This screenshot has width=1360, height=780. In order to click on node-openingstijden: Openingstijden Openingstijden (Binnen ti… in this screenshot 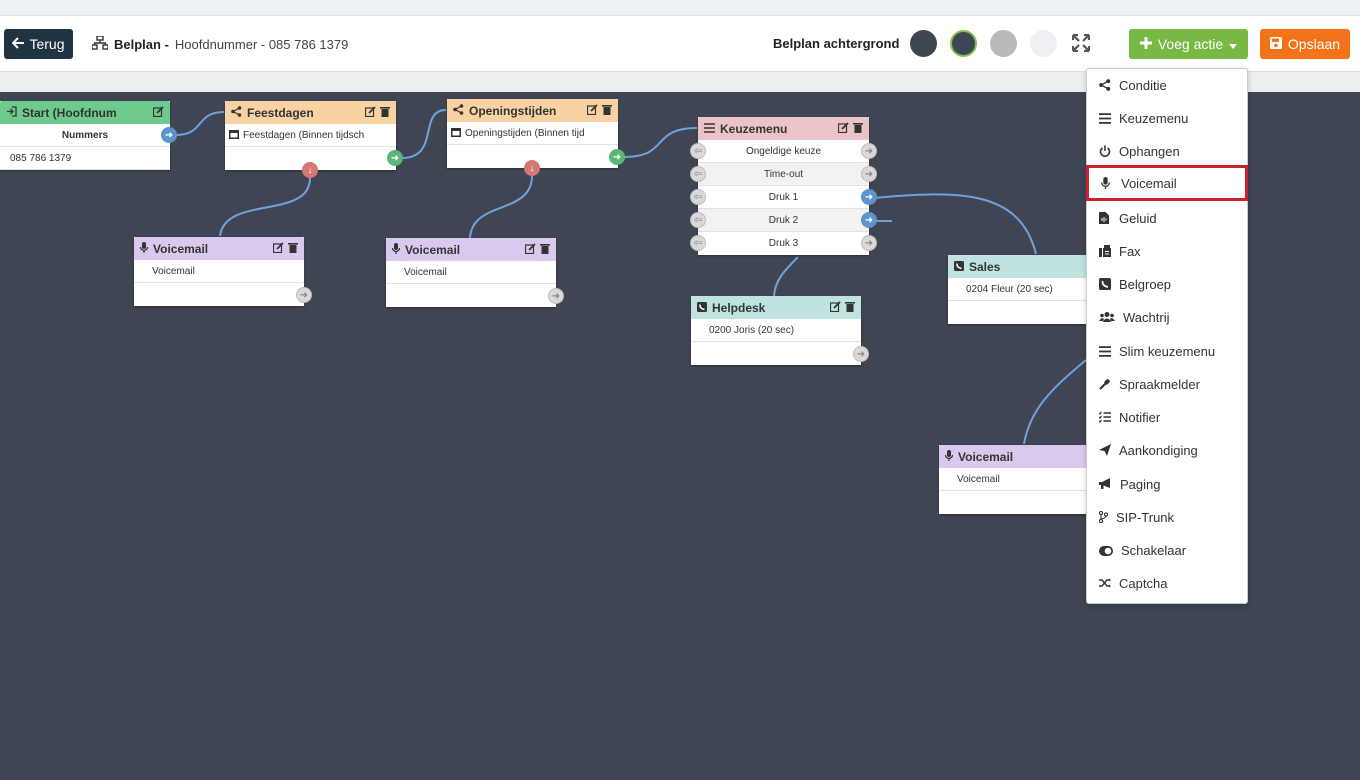, I will do `click(532, 133)`.